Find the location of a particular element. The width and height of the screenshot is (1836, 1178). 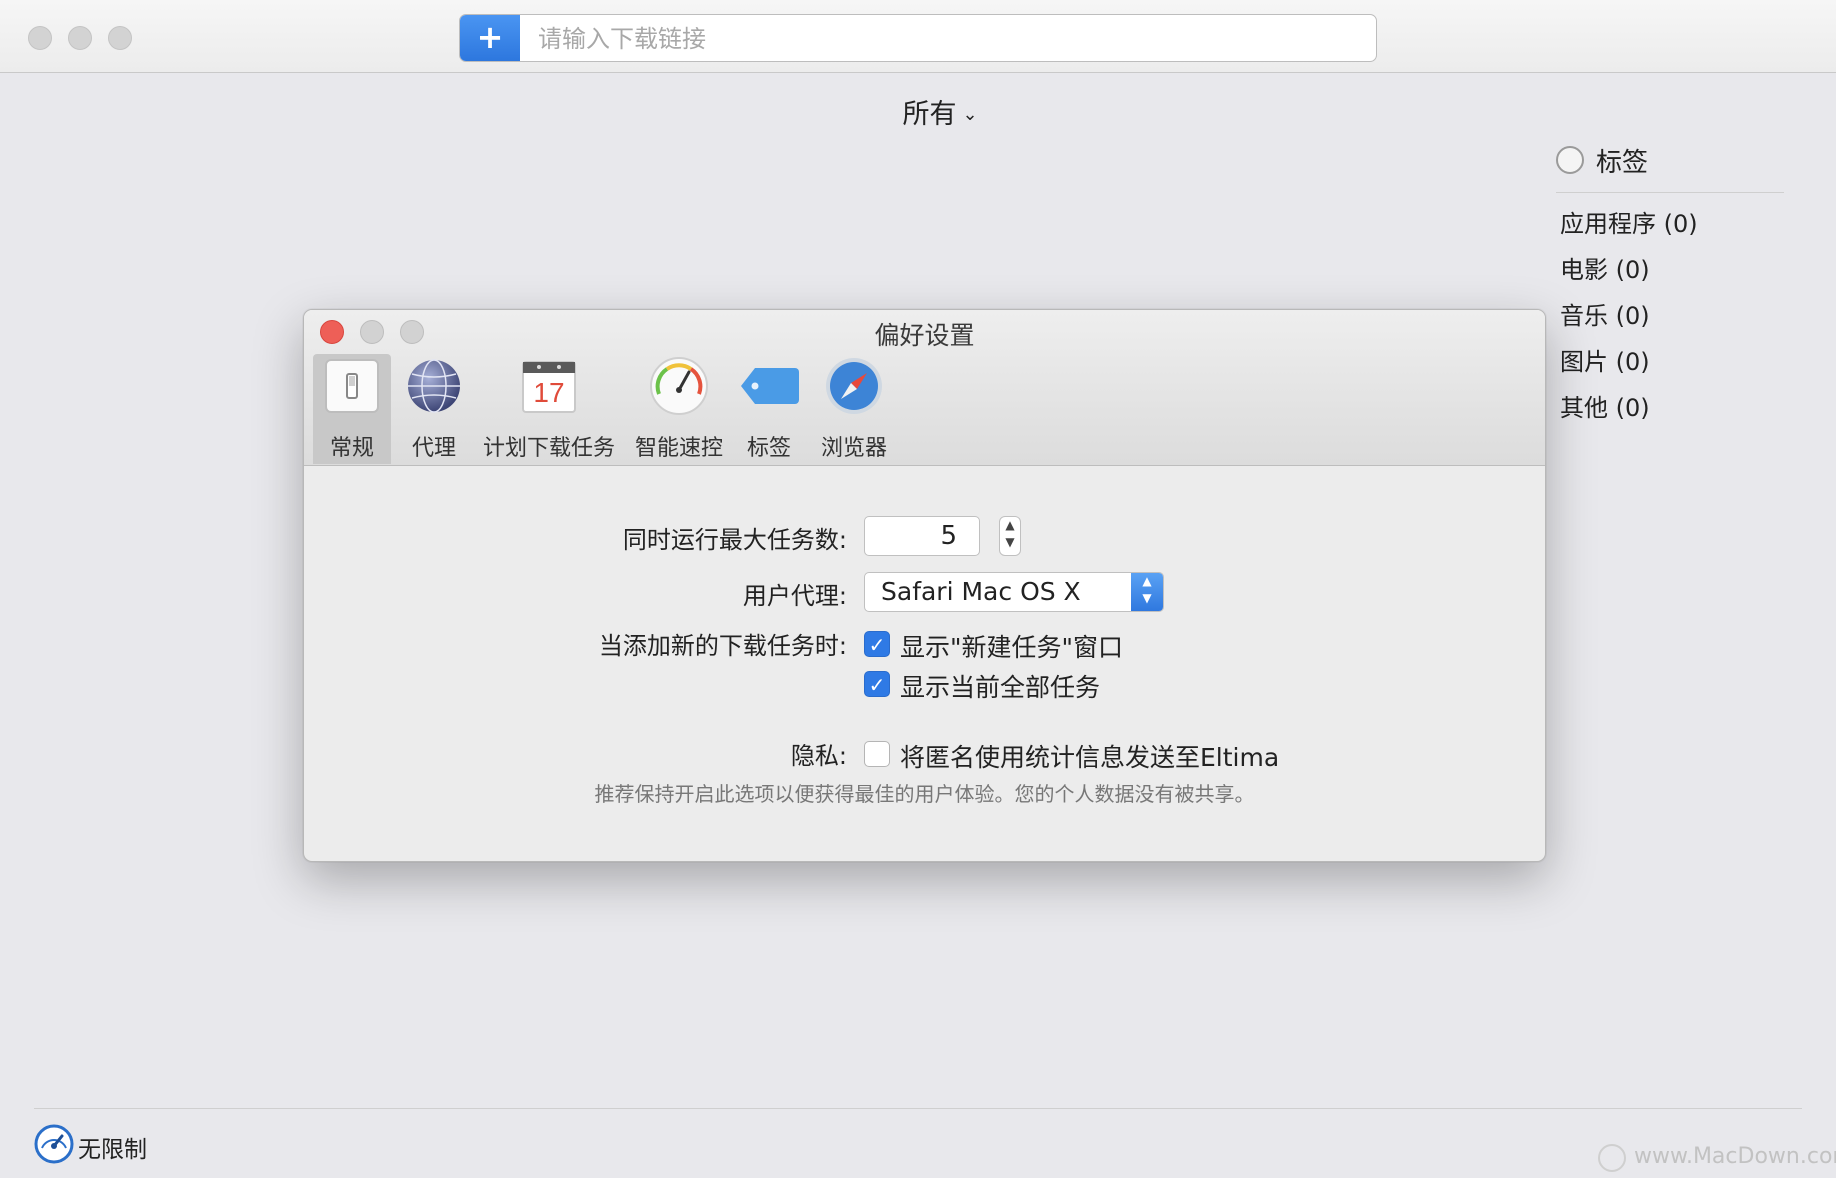

tags-toggle is located at coordinates (1570, 160).